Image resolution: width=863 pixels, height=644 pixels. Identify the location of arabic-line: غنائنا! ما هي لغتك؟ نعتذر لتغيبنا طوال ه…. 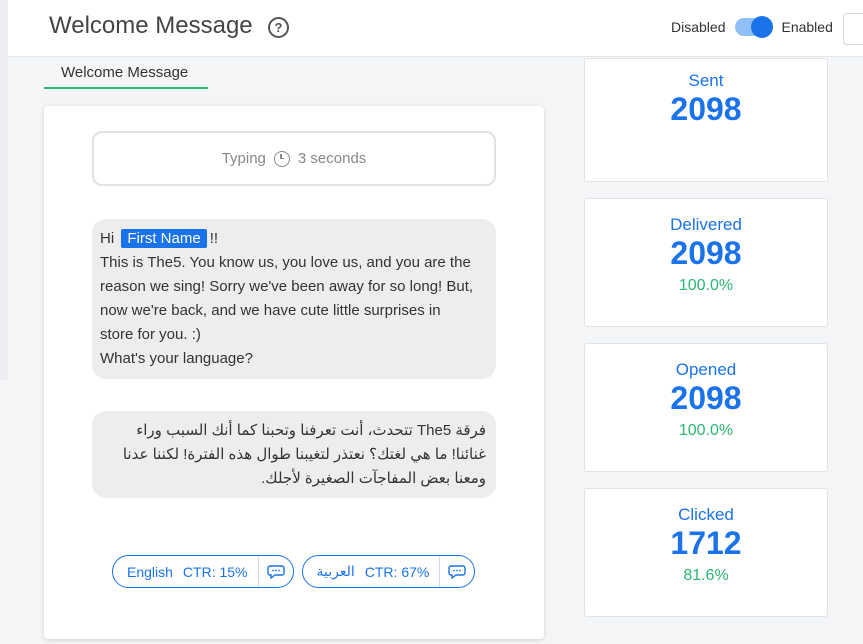
(304, 454).